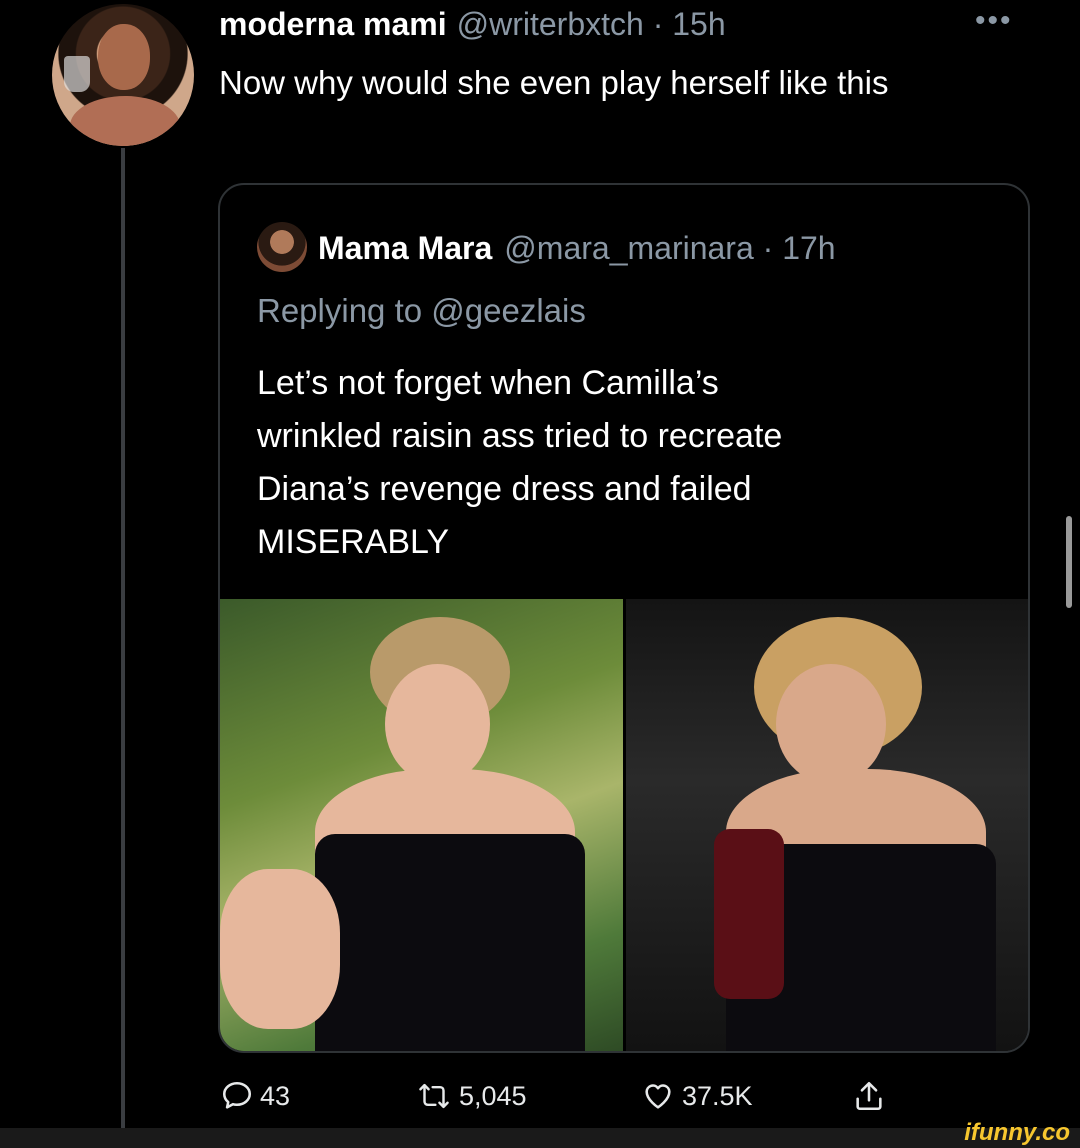 The width and height of the screenshot is (1080, 1148). What do you see at coordinates (255, 1096) in the screenshot?
I see `reply-button: 43` at bounding box center [255, 1096].